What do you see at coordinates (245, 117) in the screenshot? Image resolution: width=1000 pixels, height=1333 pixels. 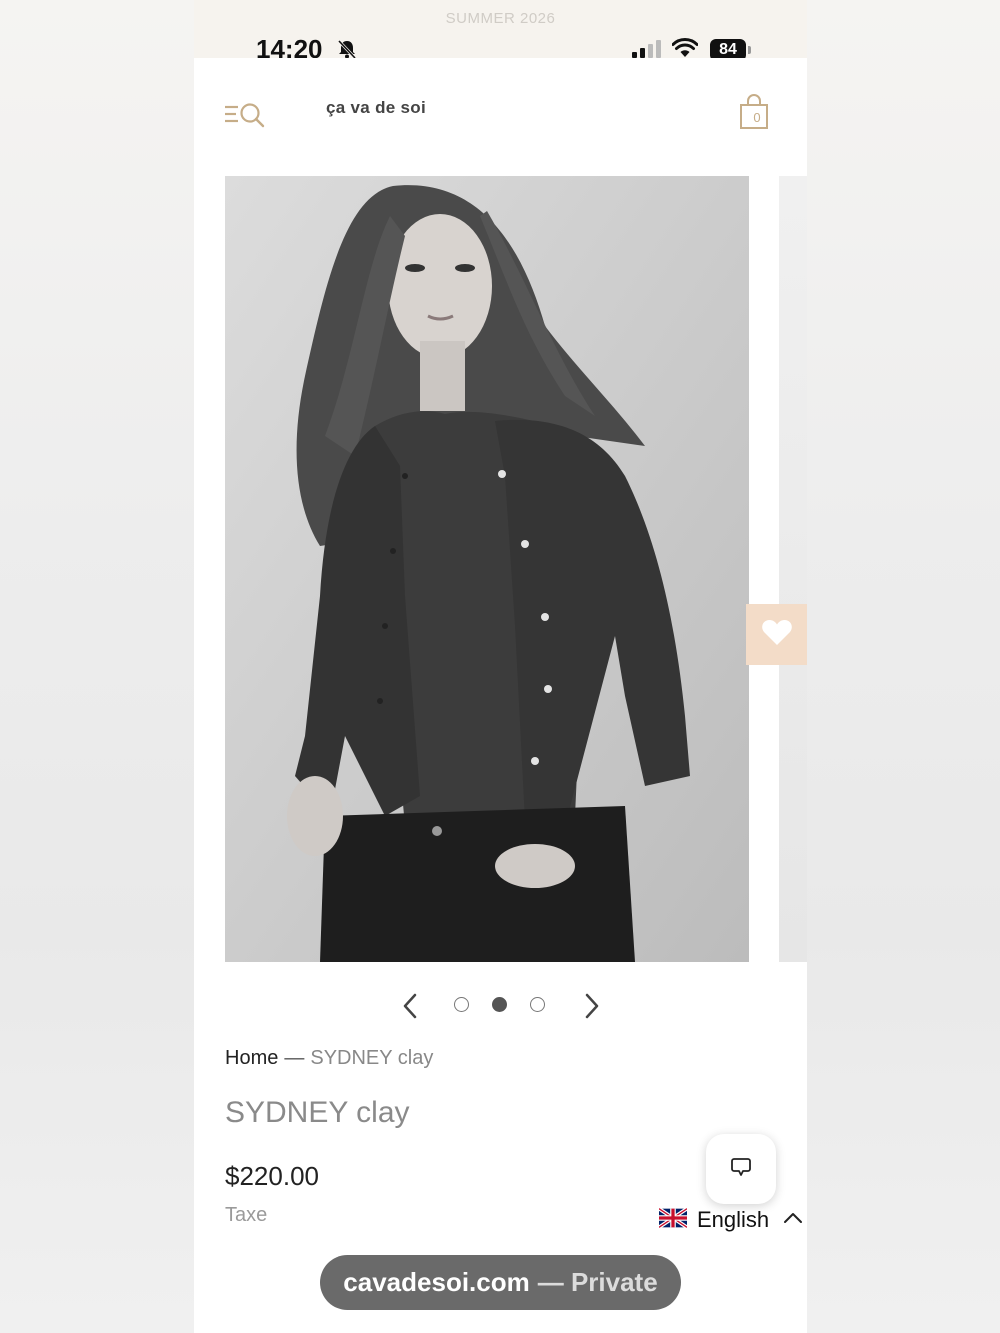 I see `menu-search-icon` at bounding box center [245, 117].